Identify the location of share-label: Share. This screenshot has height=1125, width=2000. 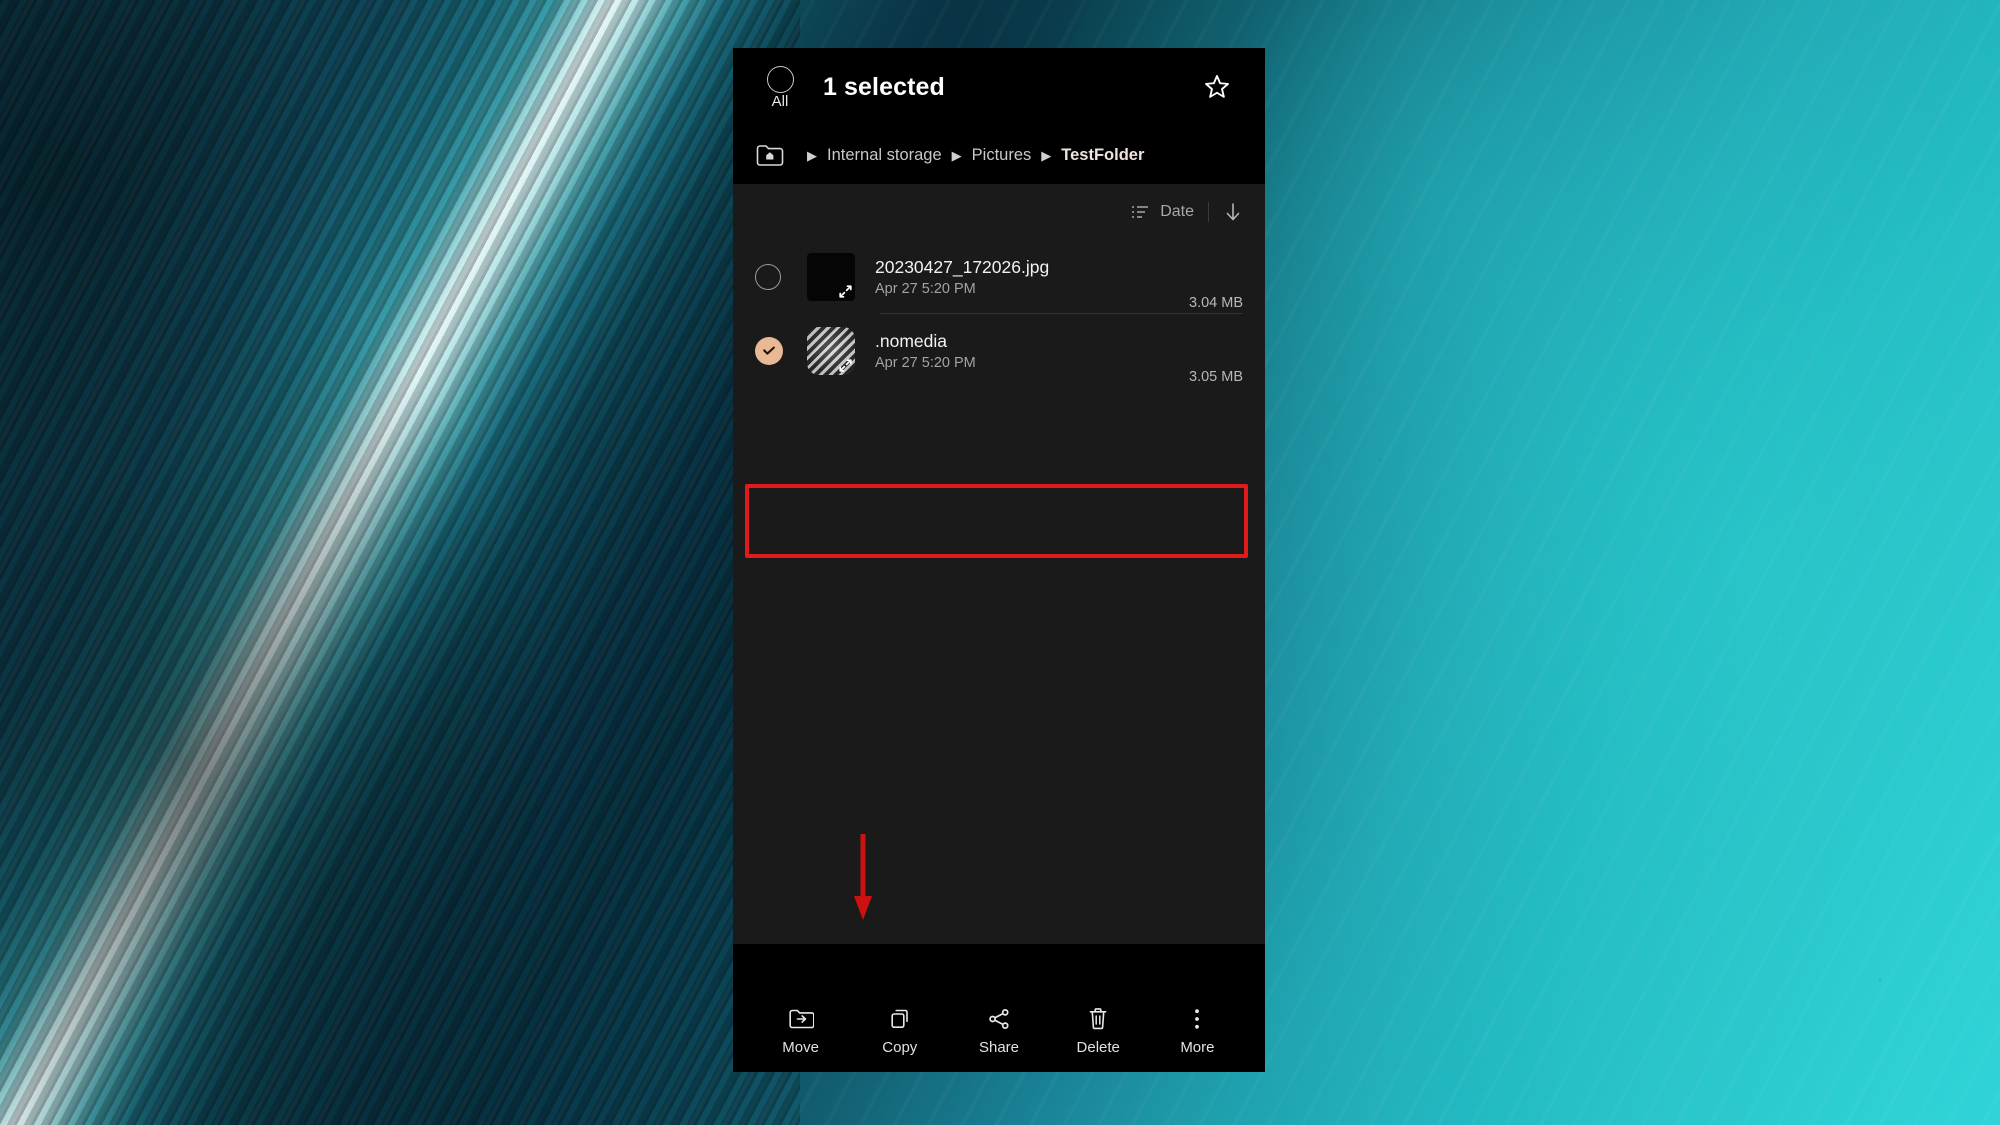
(999, 1047).